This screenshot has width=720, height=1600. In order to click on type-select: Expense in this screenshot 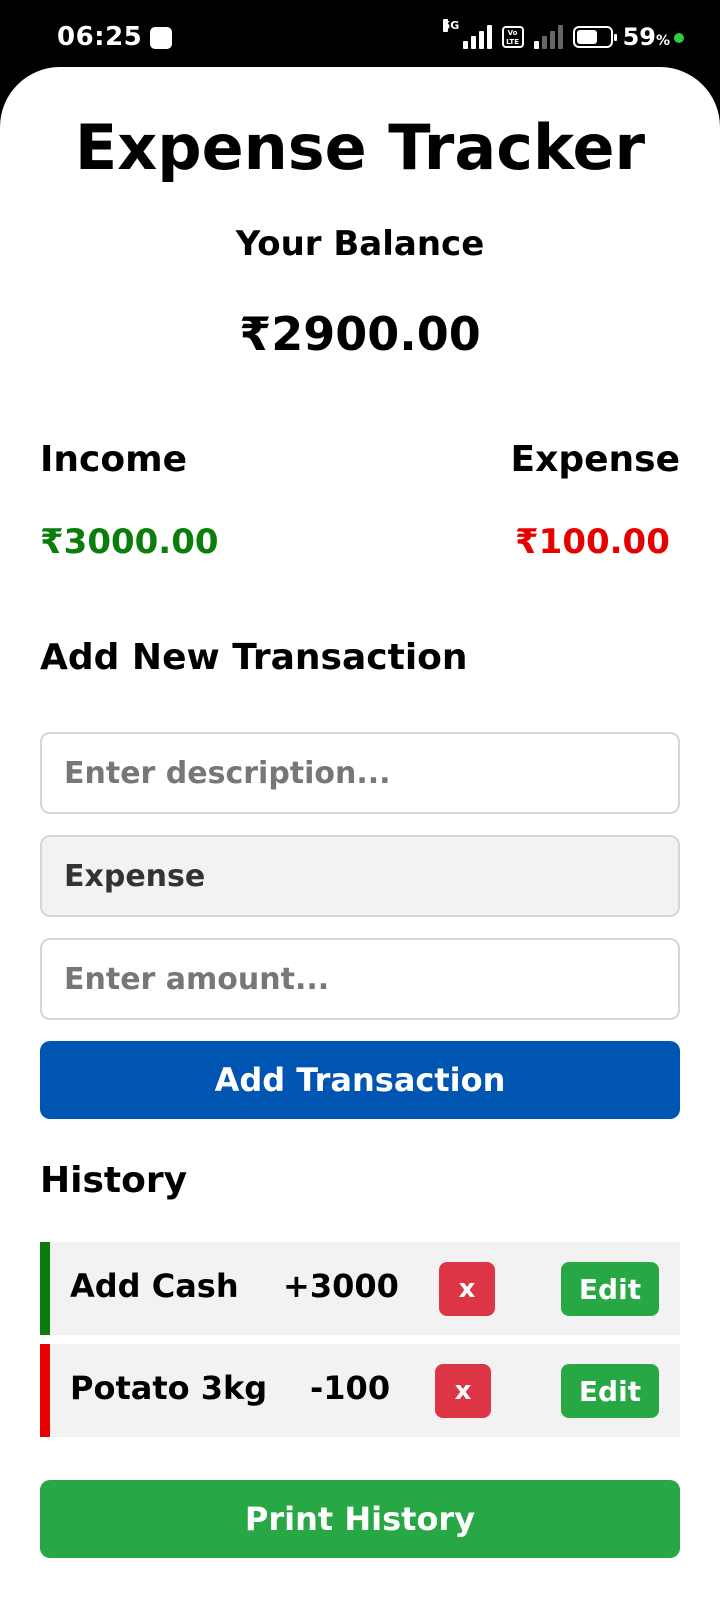, I will do `click(360, 876)`.